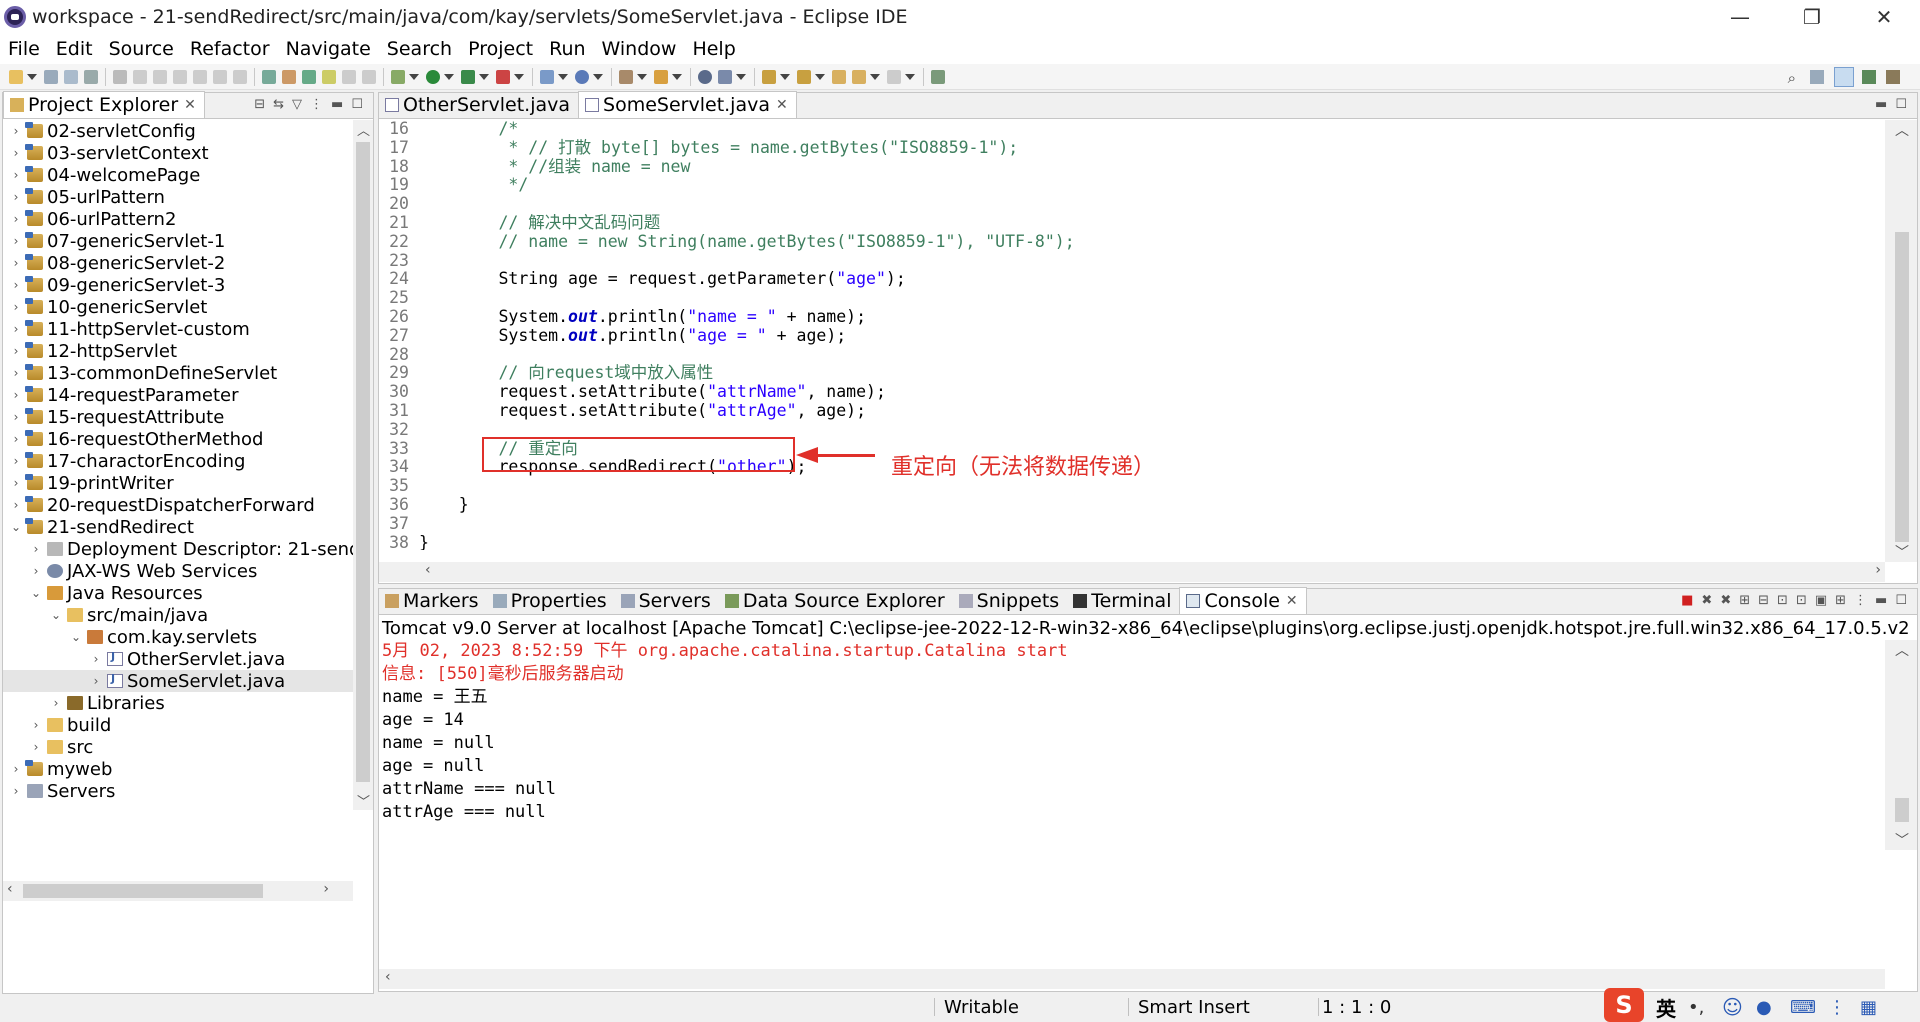 This screenshot has height=1022, width=1920. I want to click on word-wrap-icon: ⊟, so click(1763, 600).